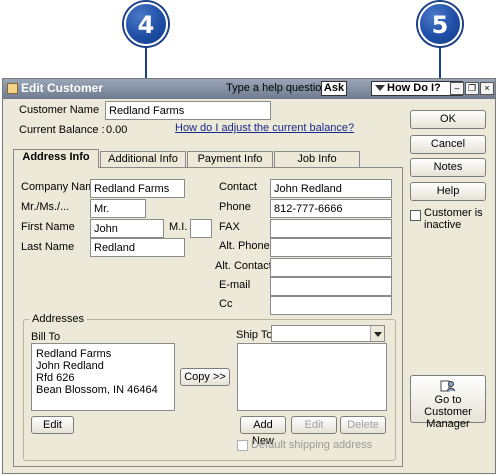  I want to click on default-shipping-label: Default shipping address, so click(312, 445).